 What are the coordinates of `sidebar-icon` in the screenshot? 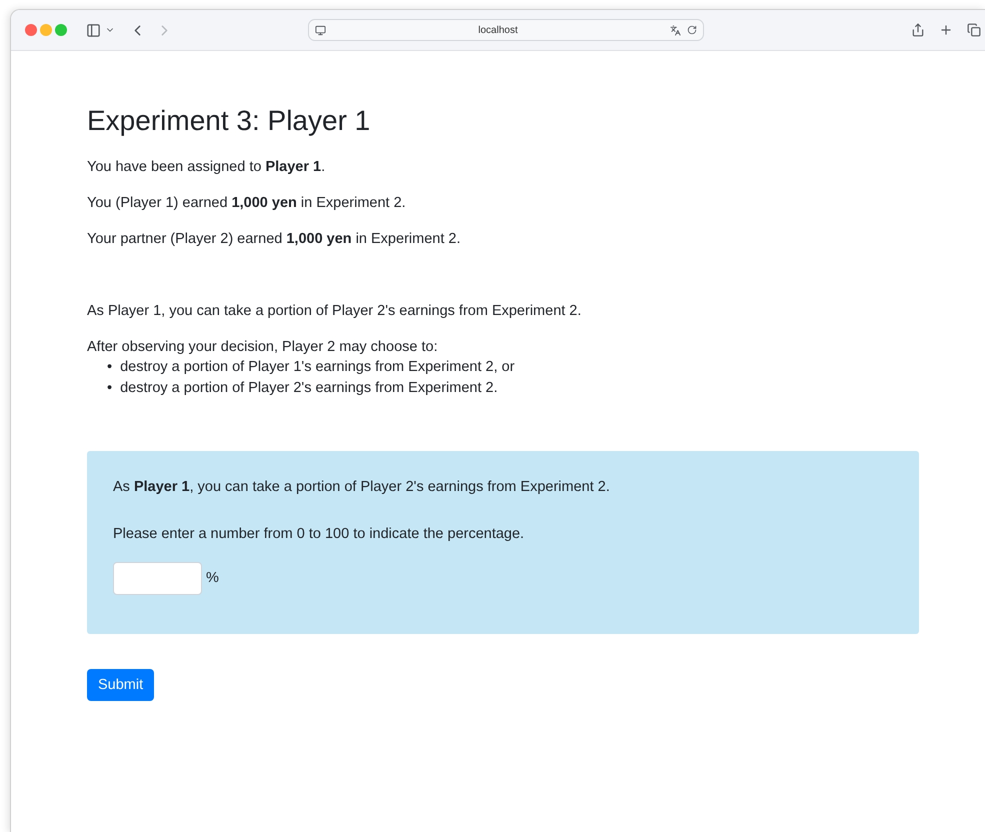 It's located at (93, 30).